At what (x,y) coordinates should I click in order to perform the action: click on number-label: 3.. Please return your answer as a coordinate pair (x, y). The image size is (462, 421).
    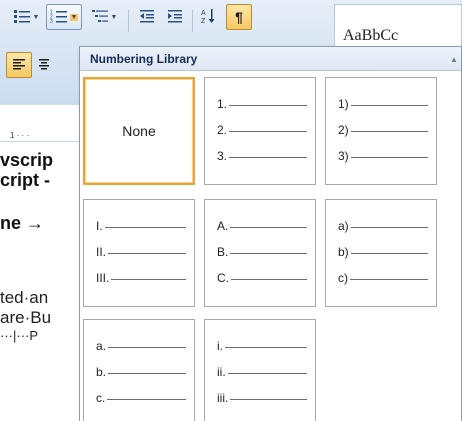
    Looking at the image, I should click on (222, 156).